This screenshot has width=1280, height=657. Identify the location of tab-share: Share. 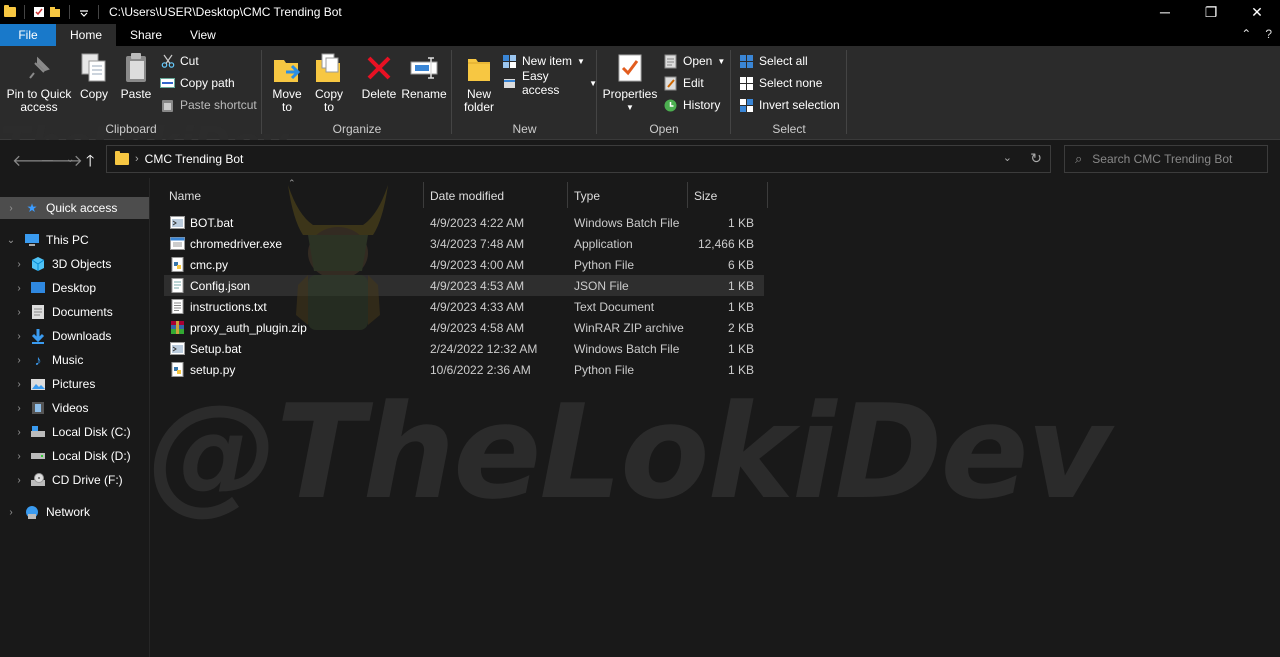
(146, 35).